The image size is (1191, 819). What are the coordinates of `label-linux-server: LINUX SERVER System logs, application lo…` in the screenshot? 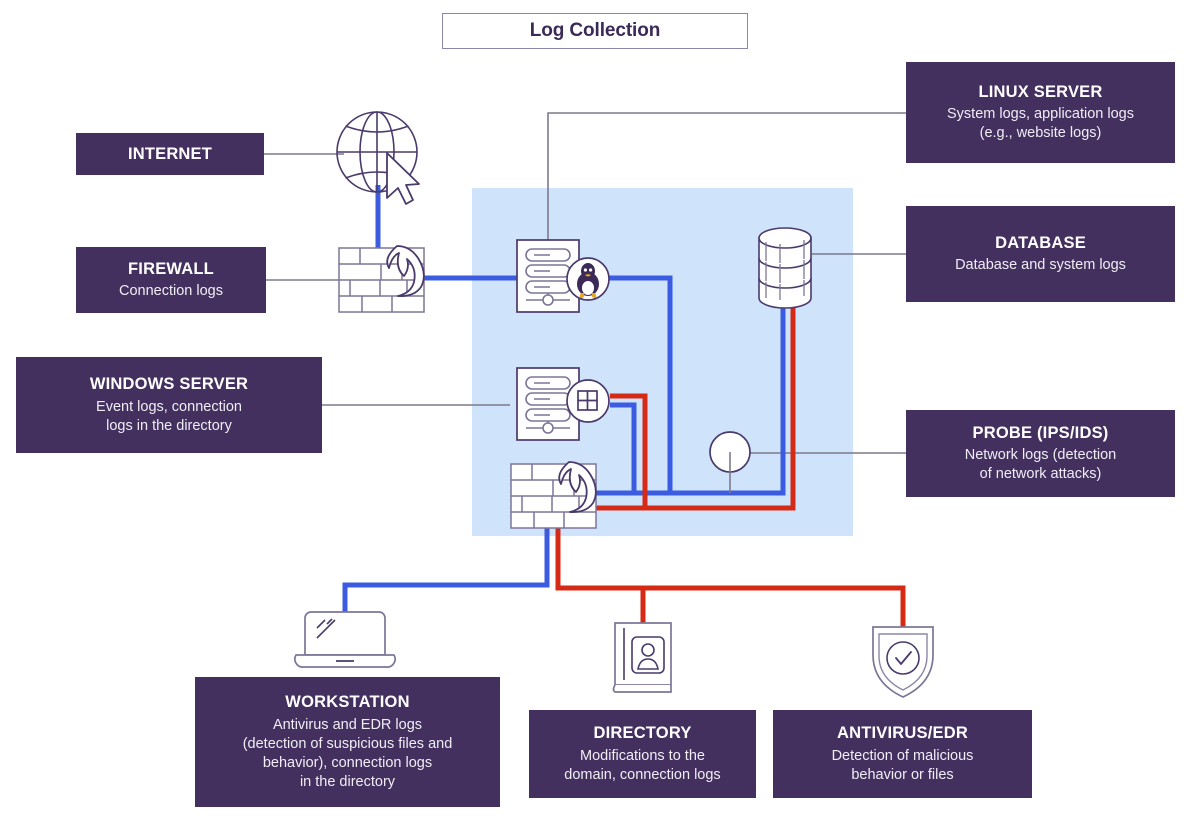 It's located at (1040, 112).